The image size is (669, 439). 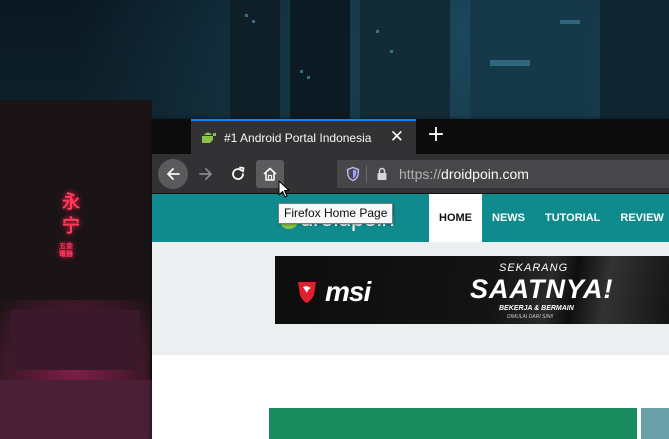 I want to click on tab-droidpoin: #1 Android Portal Indonesia ✕, so click(x=303, y=136).